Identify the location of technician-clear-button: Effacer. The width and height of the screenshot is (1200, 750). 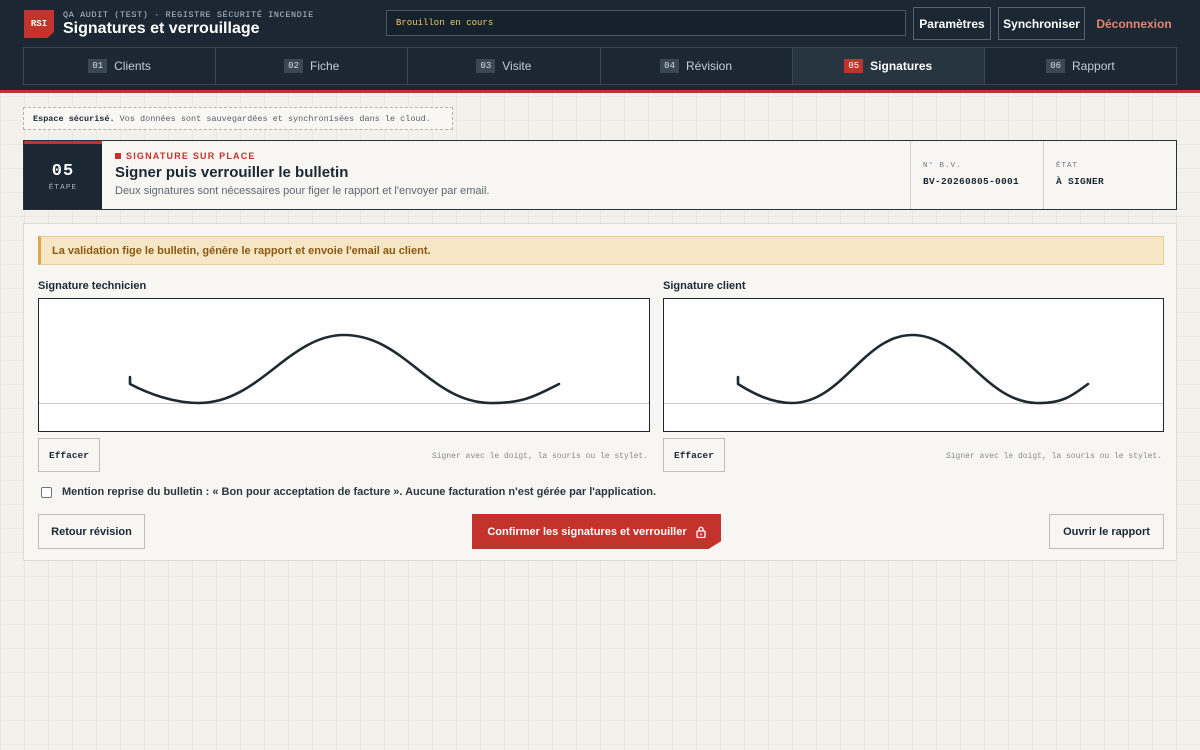
(69, 455).